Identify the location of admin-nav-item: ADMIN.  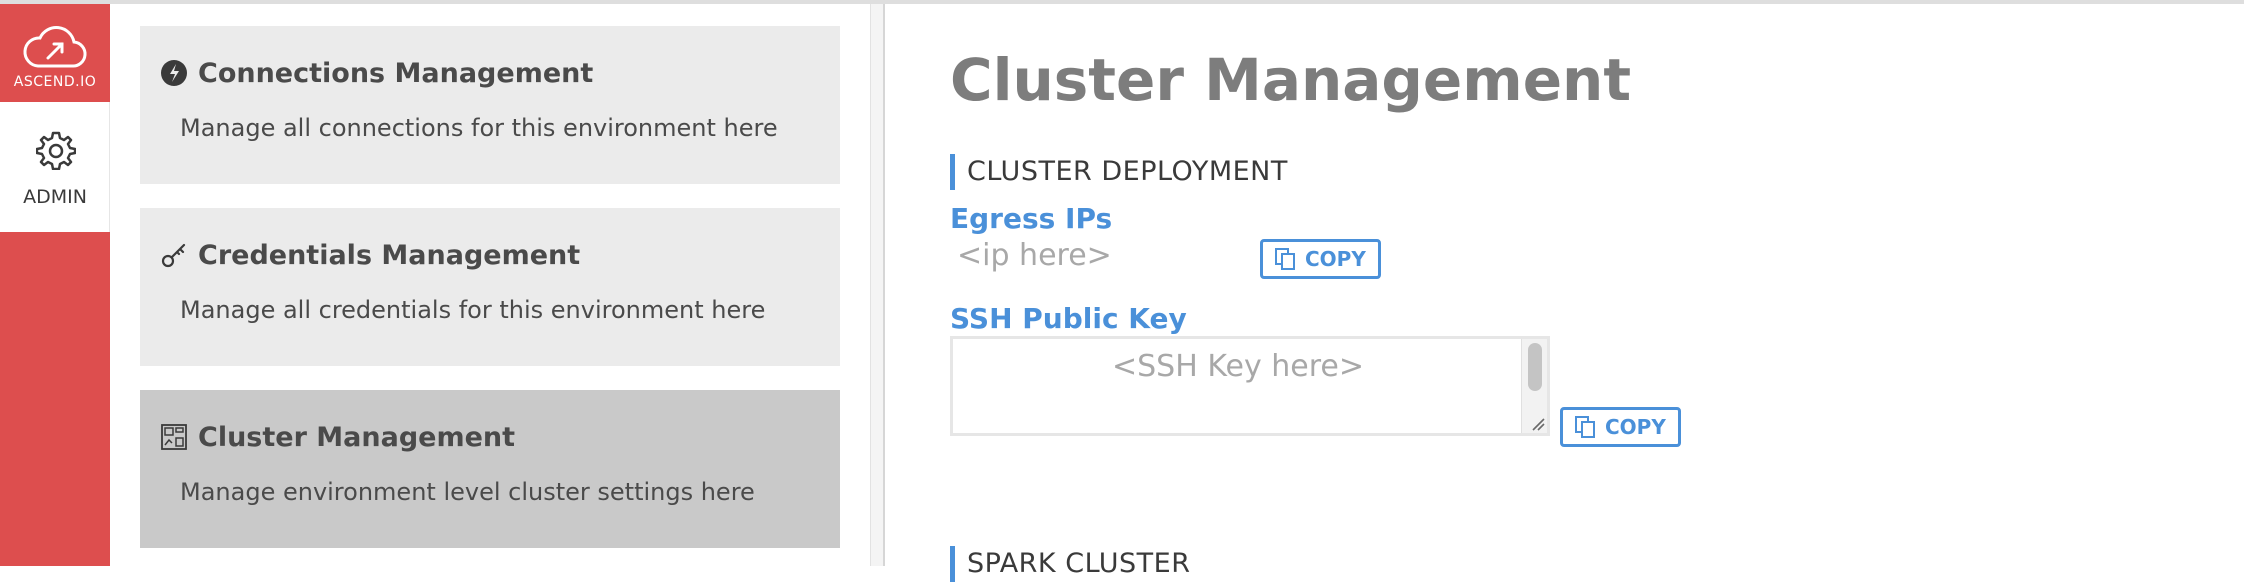
(55, 167).